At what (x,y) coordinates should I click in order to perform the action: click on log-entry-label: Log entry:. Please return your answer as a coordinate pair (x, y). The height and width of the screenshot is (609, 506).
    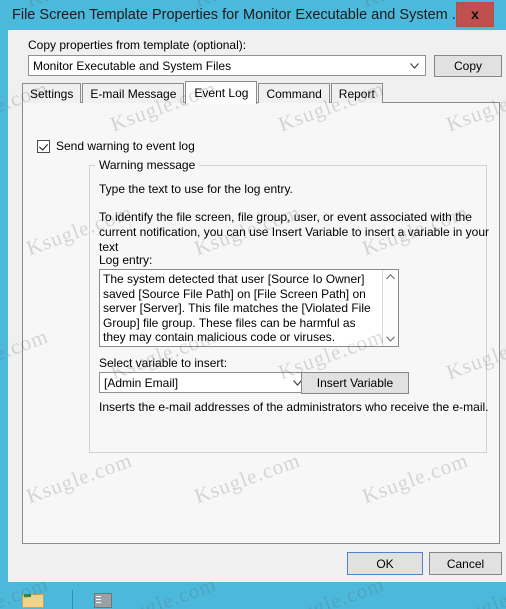
    Looking at the image, I should click on (126, 260).